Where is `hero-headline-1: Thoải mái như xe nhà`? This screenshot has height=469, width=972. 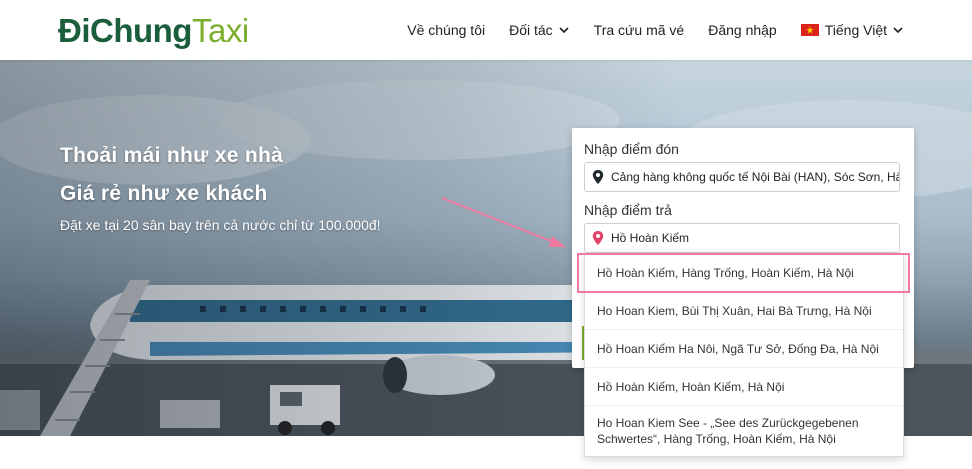
hero-headline-1: Thoải mái như xe nhà is located at coordinates (172, 155).